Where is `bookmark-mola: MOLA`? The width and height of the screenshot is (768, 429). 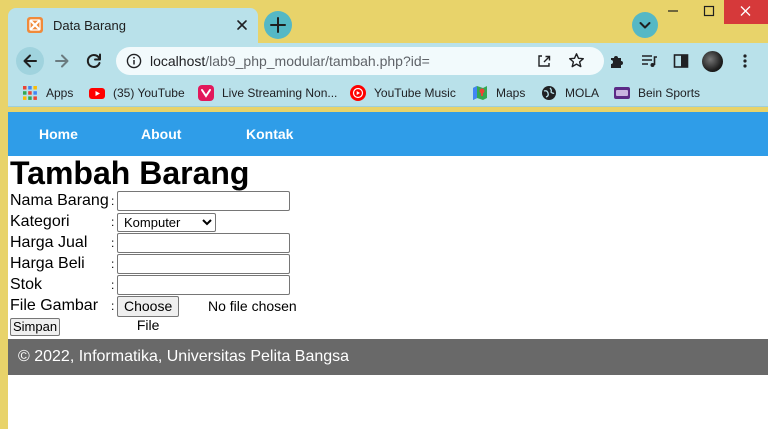
bookmark-mola: MOLA is located at coordinates (571, 93).